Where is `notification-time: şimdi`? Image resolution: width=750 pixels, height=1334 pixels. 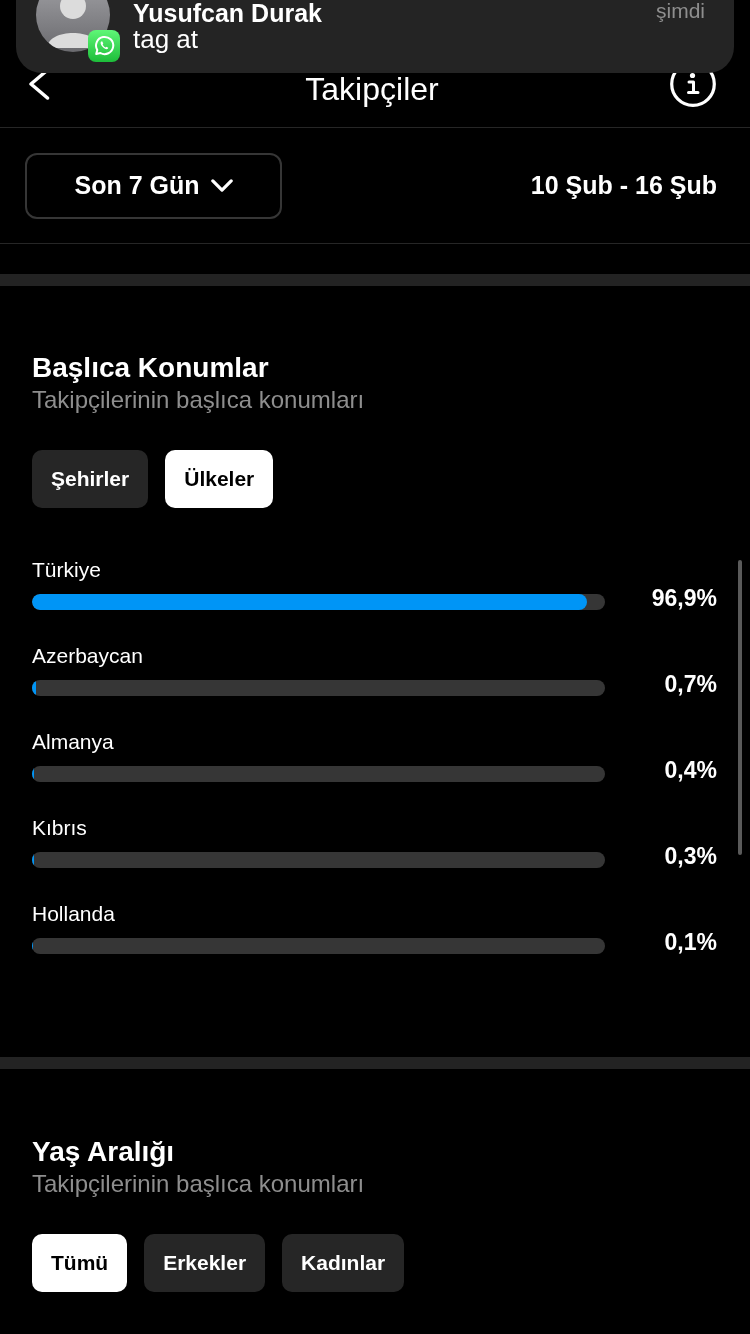 notification-time: şimdi is located at coordinates (680, 11).